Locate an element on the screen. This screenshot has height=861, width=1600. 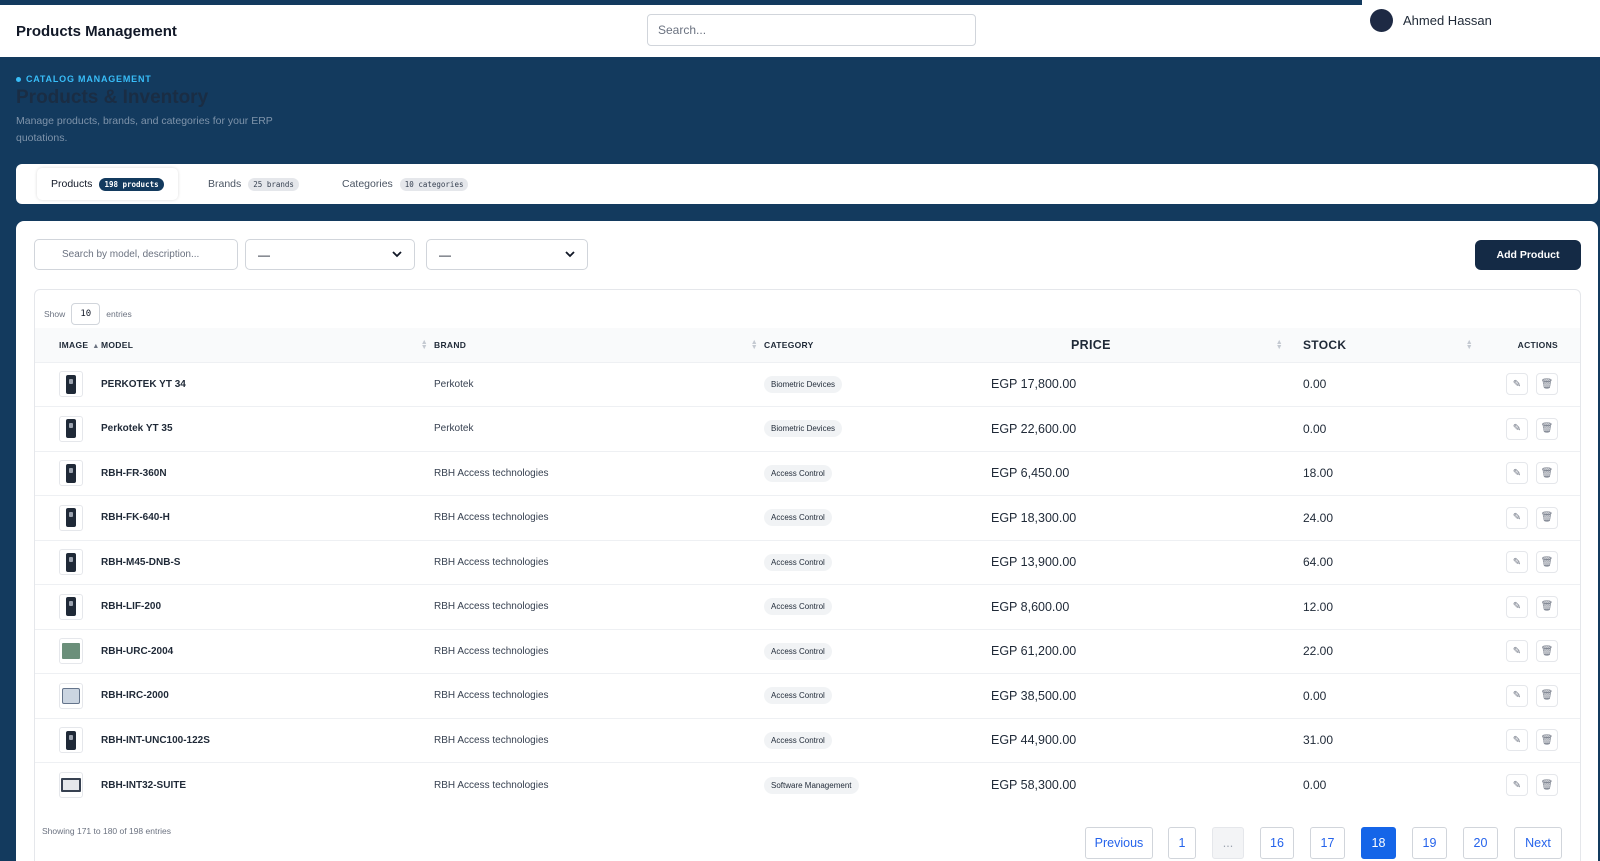
column-label: IMAGE is located at coordinates (74, 344).